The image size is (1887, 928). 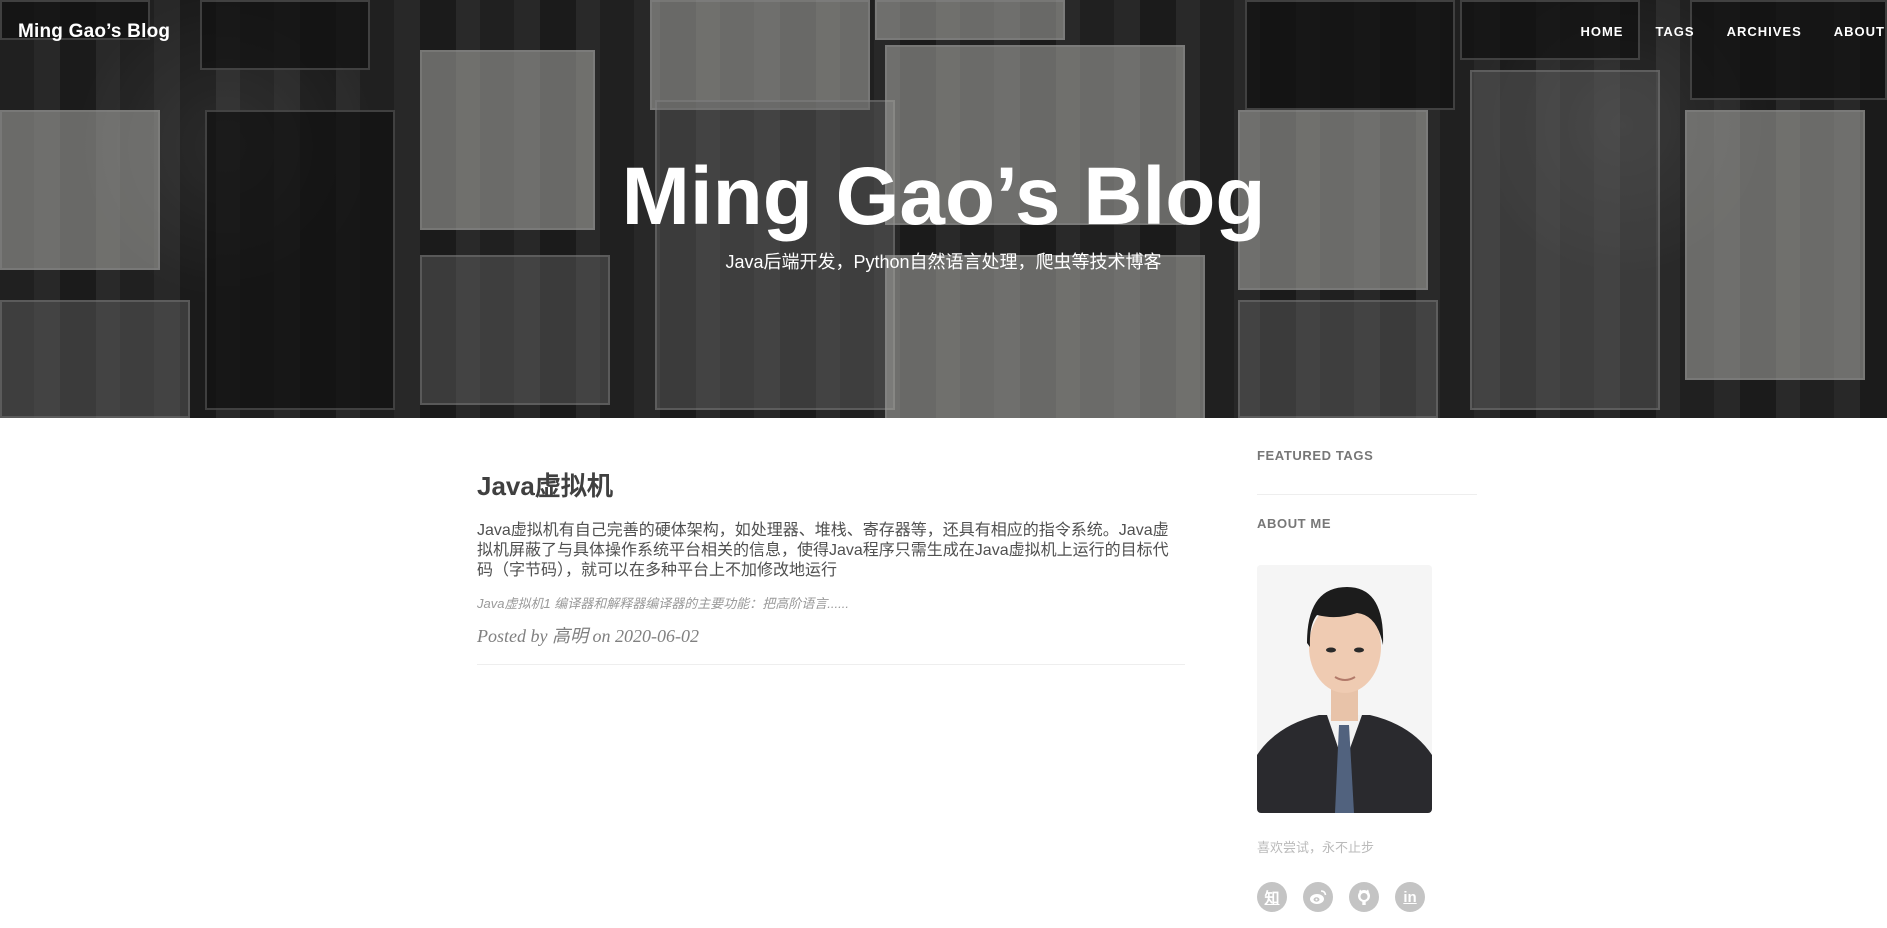 I want to click on featured-tags-heading: FEATURED TAGS, so click(x=1315, y=455).